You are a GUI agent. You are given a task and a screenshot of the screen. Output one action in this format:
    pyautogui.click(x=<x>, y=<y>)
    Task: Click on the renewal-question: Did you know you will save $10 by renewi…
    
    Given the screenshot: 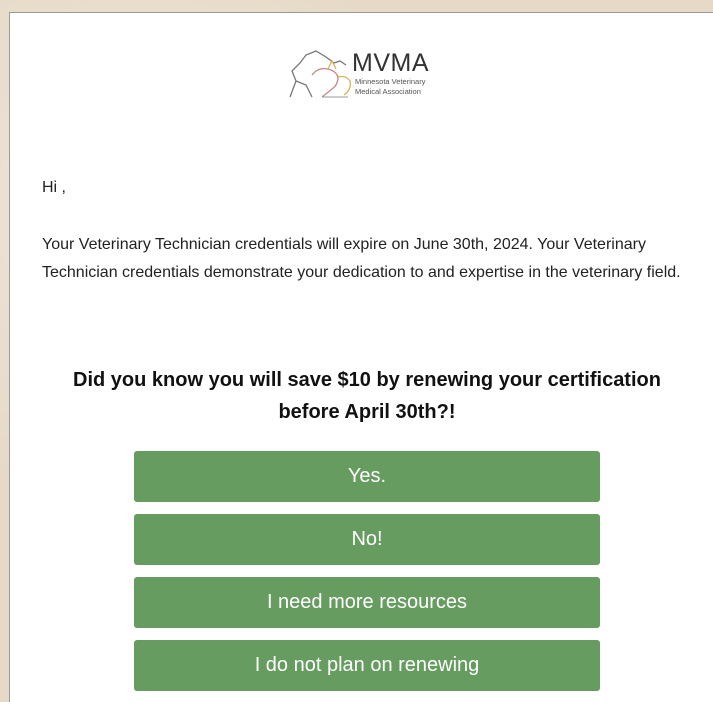 What is the action you would take?
    pyautogui.click(x=367, y=396)
    